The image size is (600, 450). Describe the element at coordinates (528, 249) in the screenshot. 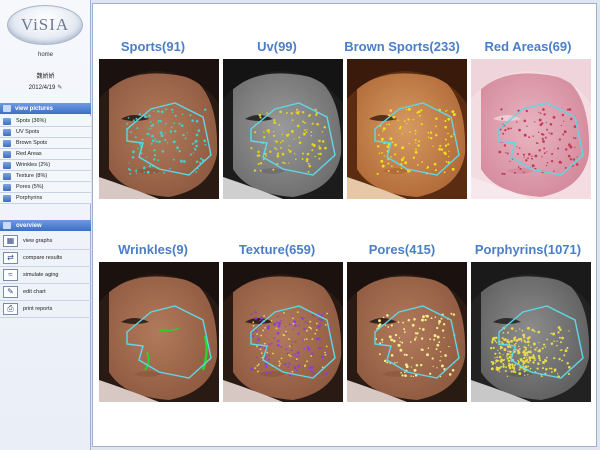

I see `tile-title-porphyrins: Porphyrins(1071)` at that location.